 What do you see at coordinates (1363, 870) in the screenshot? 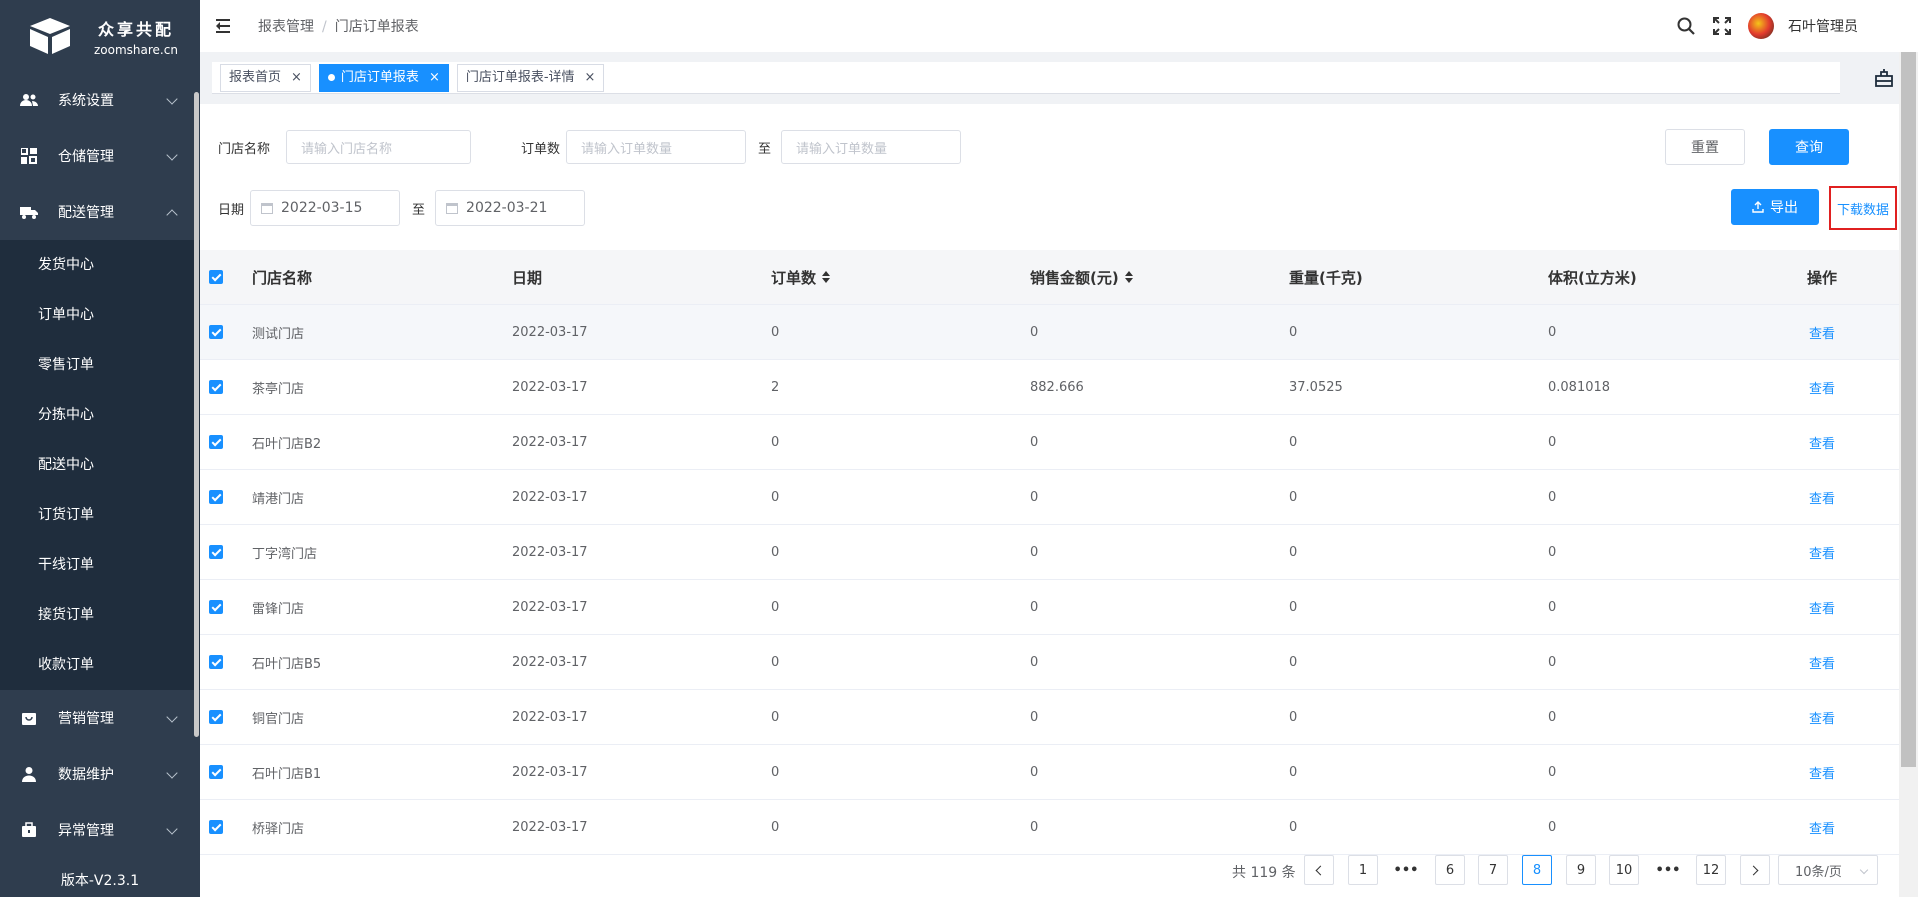
I see `page-button: 1` at bounding box center [1363, 870].